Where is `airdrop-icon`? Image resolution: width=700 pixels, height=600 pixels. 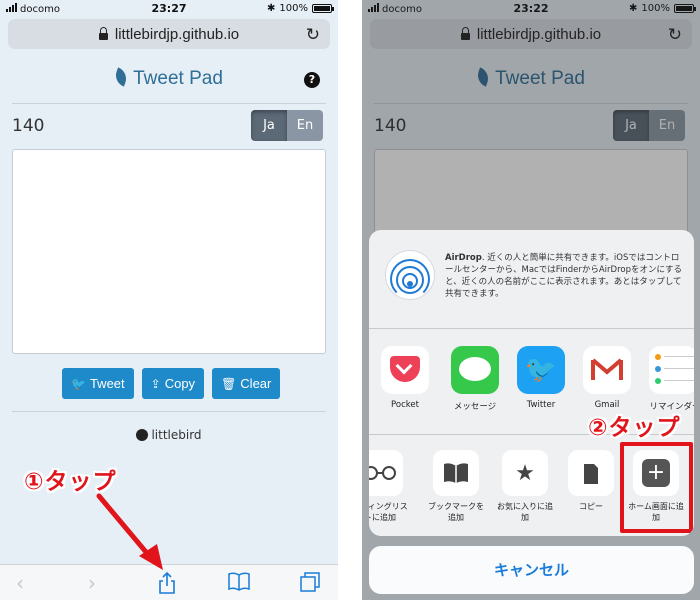 airdrop-icon is located at coordinates (410, 275).